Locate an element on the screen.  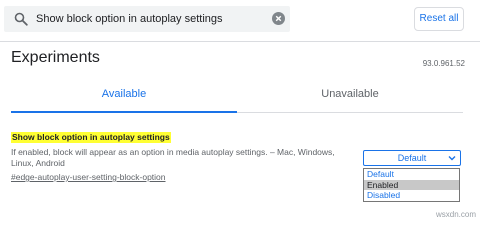
flag-select-value: Default is located at coordinates (412, 158).